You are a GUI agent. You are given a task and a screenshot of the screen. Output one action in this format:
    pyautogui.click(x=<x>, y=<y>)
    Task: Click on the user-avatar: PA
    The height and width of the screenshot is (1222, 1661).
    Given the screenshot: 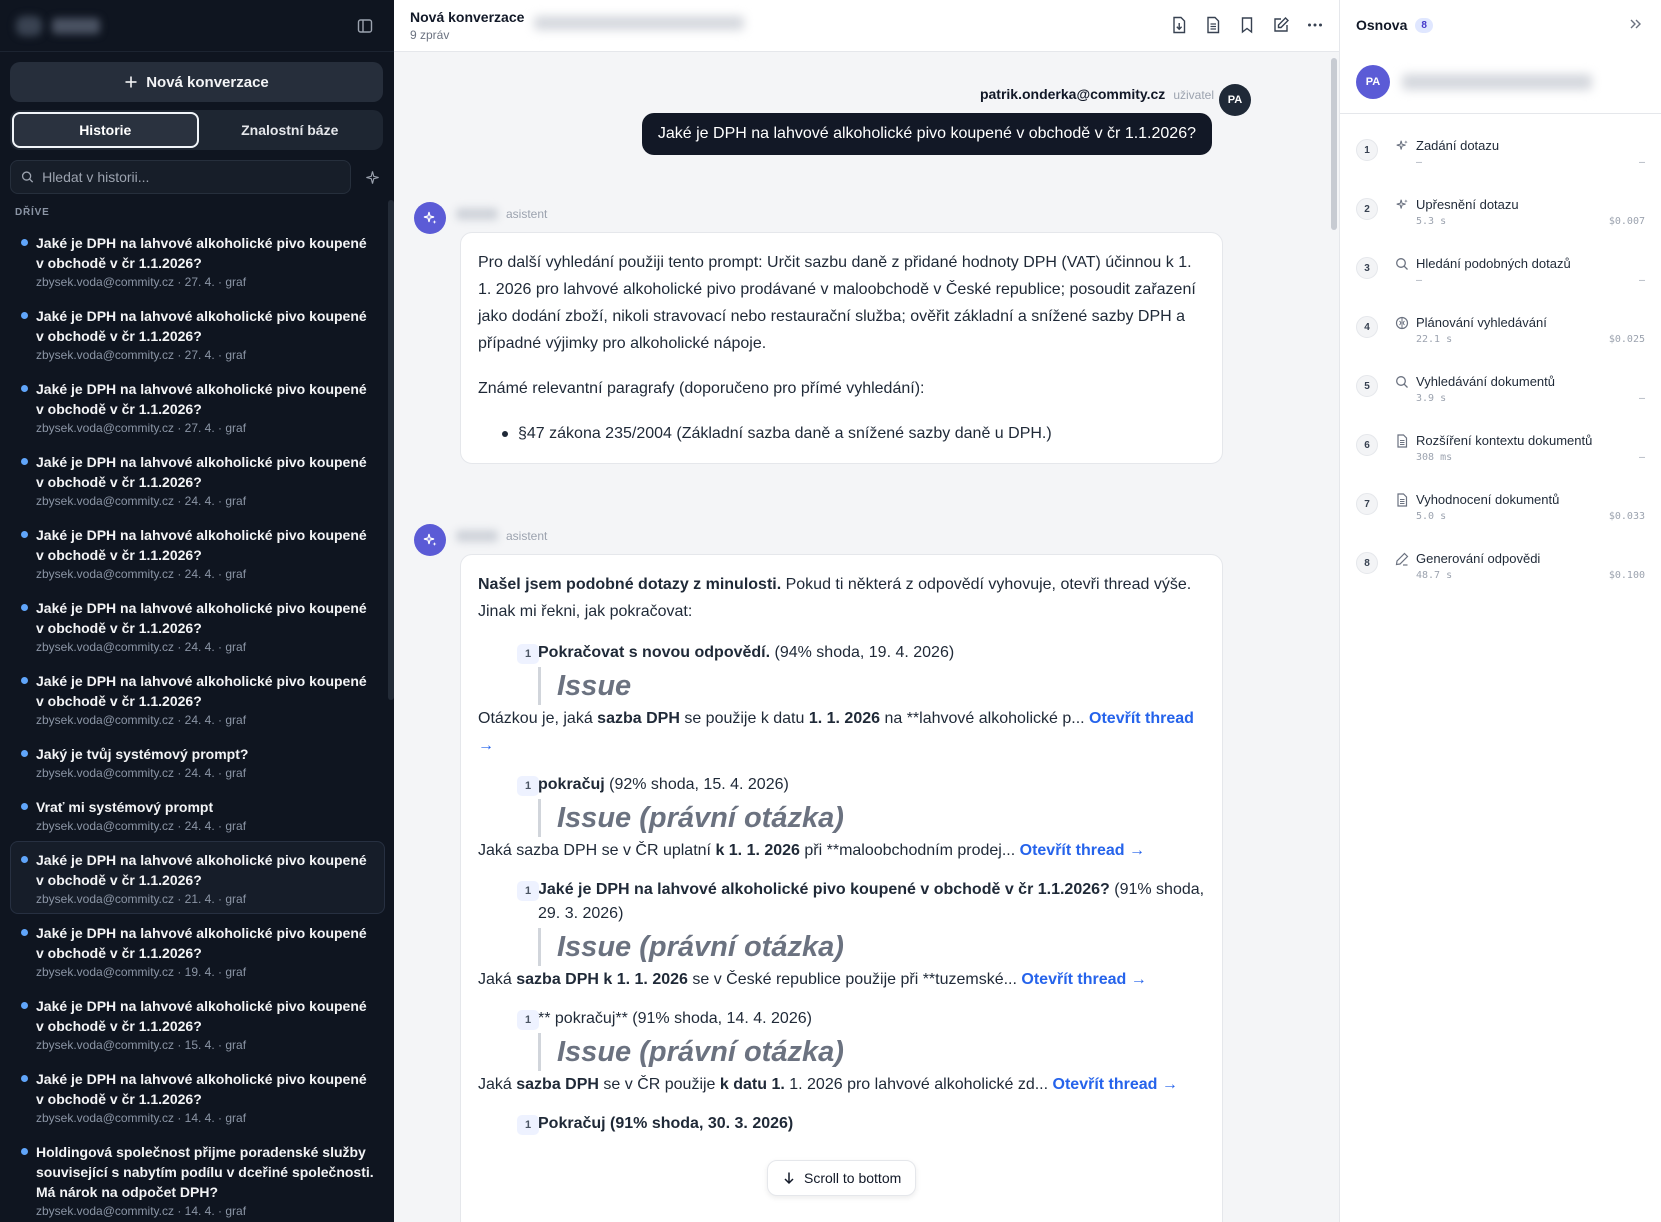 What is the action you would take?
    pyautogui.click(x=1235, y=100)
    